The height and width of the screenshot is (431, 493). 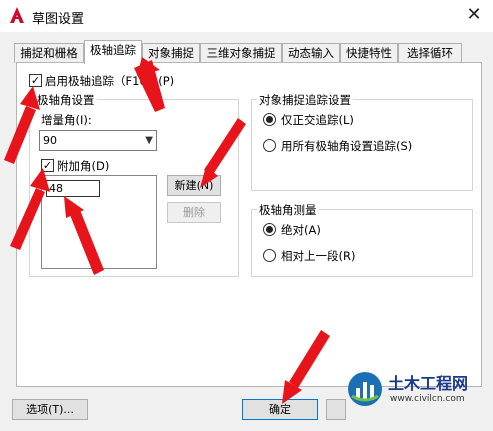 I want to click on autocad-logo-icon, so click(x=17, y=15).